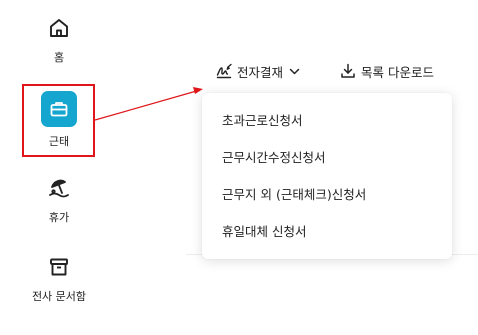 This screenshot has height=335, width=478. I want to click on sidebar-item-attendance: 근태, so click(59, 120).